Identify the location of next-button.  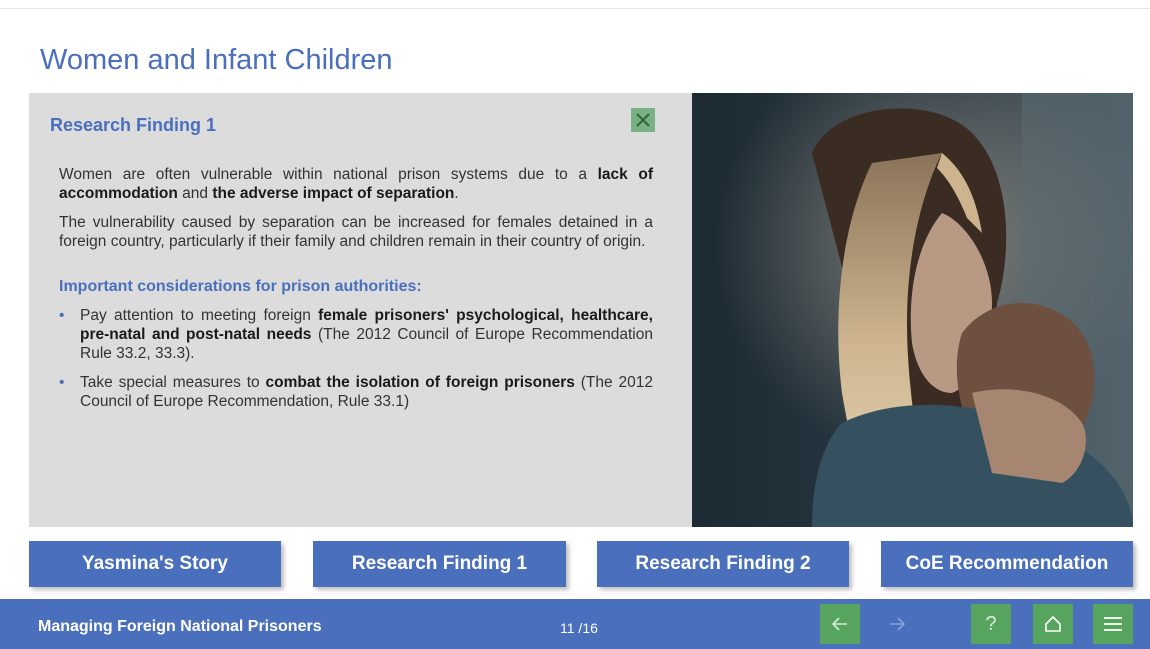
(897, 624).